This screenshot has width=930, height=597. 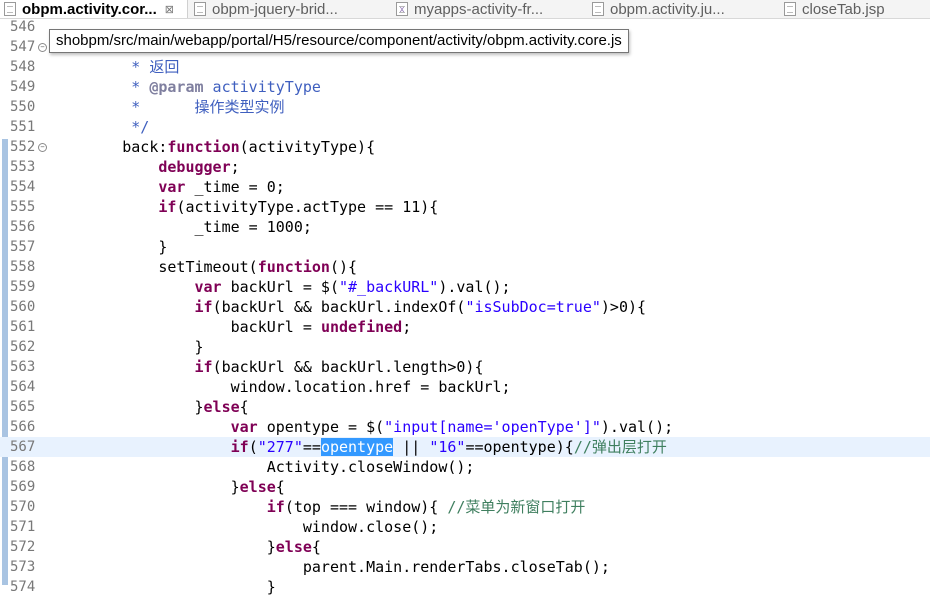 What do you see at coordinates (185, 327) in the screenshot?
I see `code-token: backUrl =` at bounding box center [185, 327].